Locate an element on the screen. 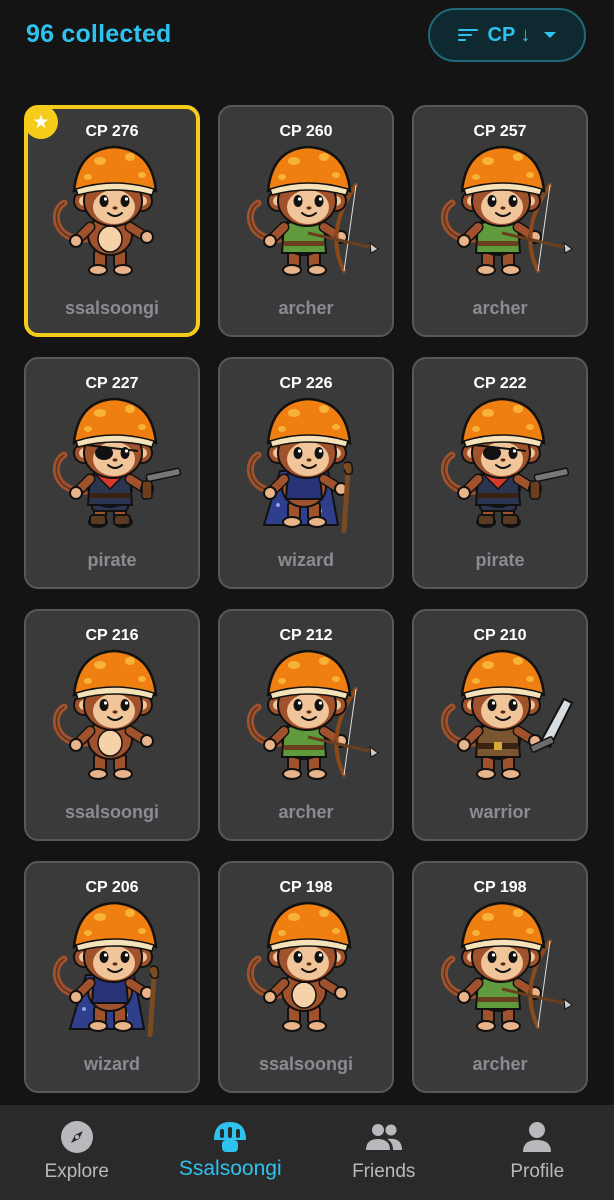 The height and width of the screenshot is (1200, 614). monkey-card: CP 260 archer is located at coordinates (306, 221).